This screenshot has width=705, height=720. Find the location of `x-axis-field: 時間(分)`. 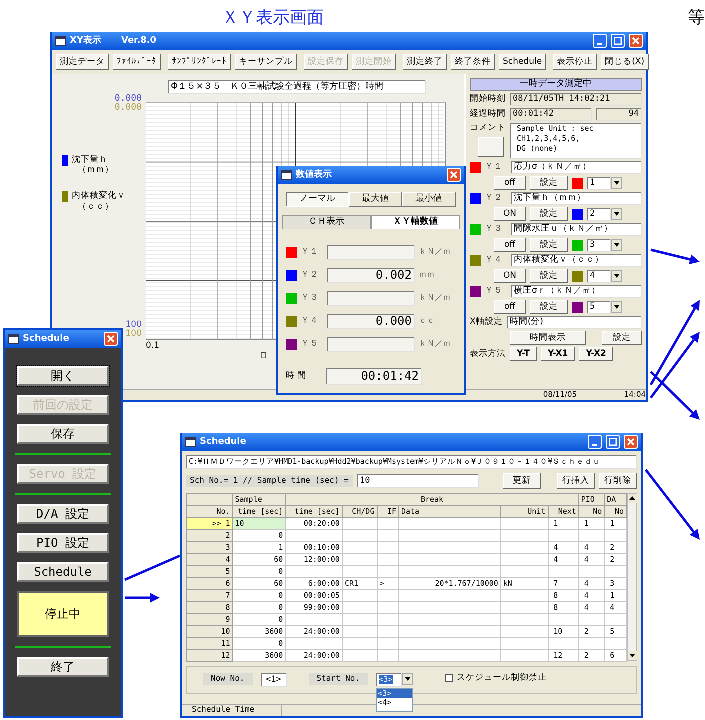

x-axis-field: 時間(分) is located at coordinates (574, 322).